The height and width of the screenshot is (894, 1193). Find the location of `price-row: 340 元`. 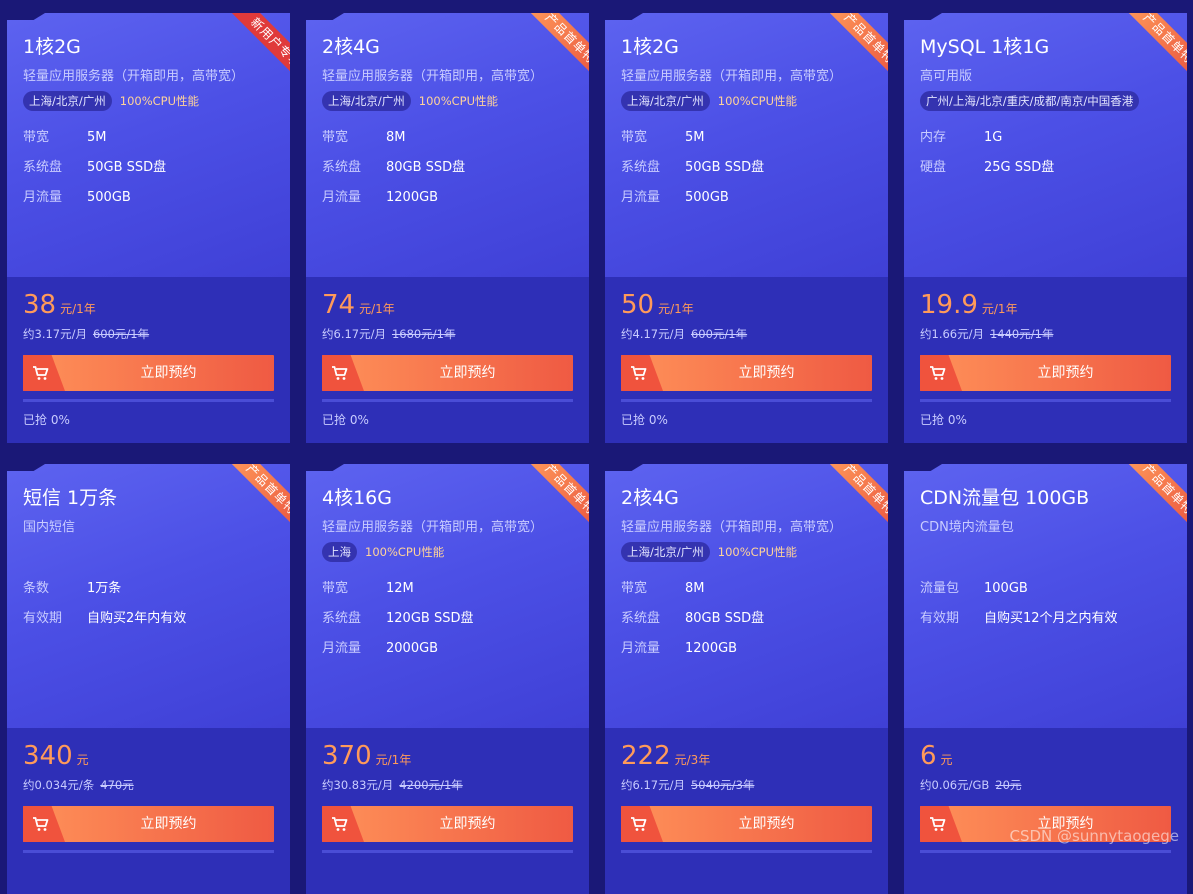

price-row: 340 元 is located at coordinates (56, 756).